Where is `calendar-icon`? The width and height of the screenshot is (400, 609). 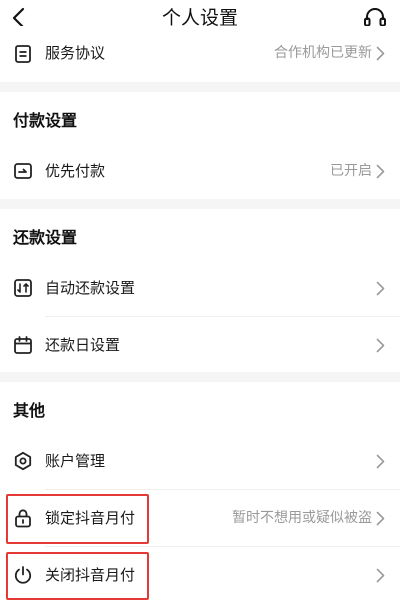 calendar-icon is located at coordinates (23, 345).